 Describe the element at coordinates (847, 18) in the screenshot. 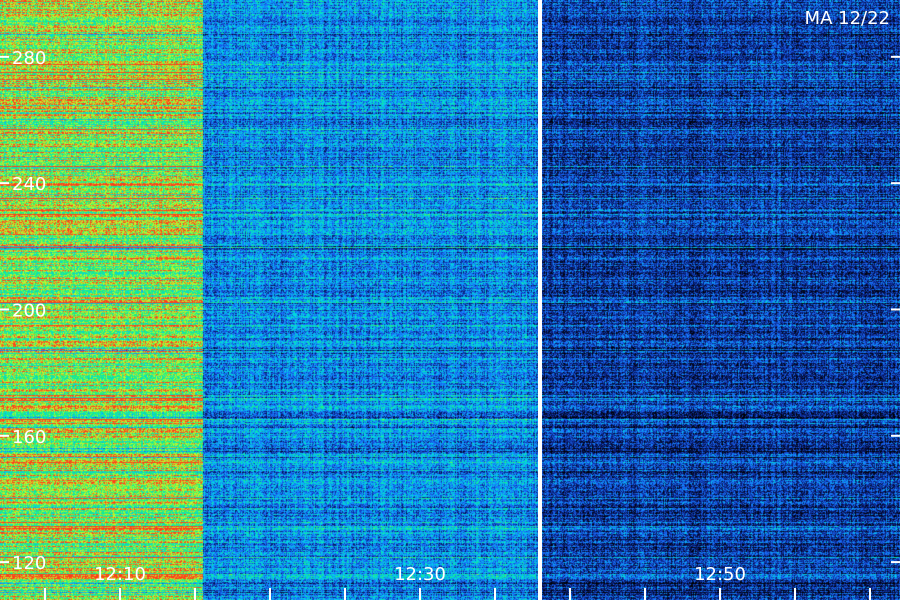

I see `chart-title: MA 12/22` at that location.